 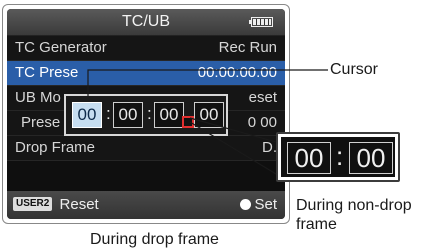 What do you see at coordinates (209, 115) in the screenshot?
I see `tc-frames-field: 00` at bounding box center [209, 115].